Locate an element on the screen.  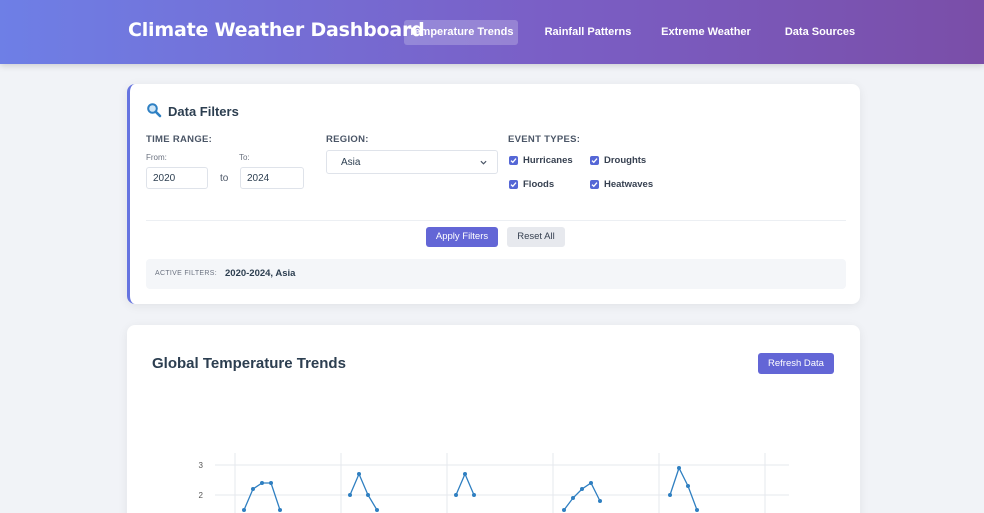
nav-tab-extreme-weather: Extreme Weather is located at coordinates (706, 32).